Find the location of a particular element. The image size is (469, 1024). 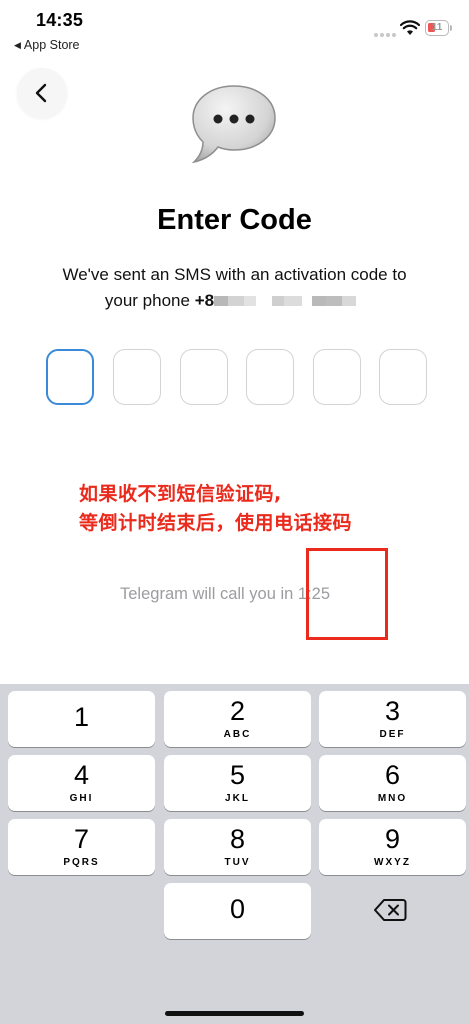

key-5-digit: 5 is located at coordinates (237, 775).